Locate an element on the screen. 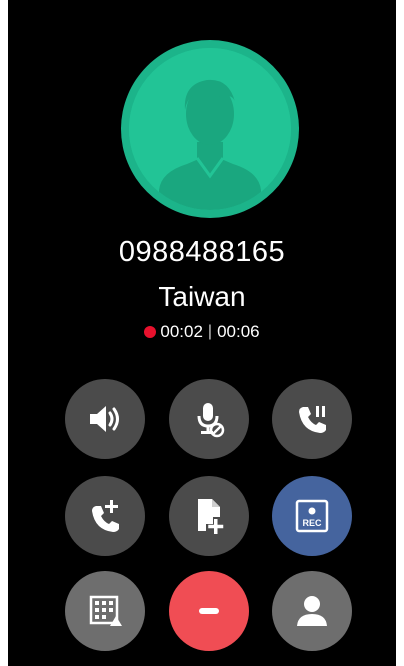 The height and width of the screenshot is (666, 404). add-call-button is located at coordinates (105, 516).